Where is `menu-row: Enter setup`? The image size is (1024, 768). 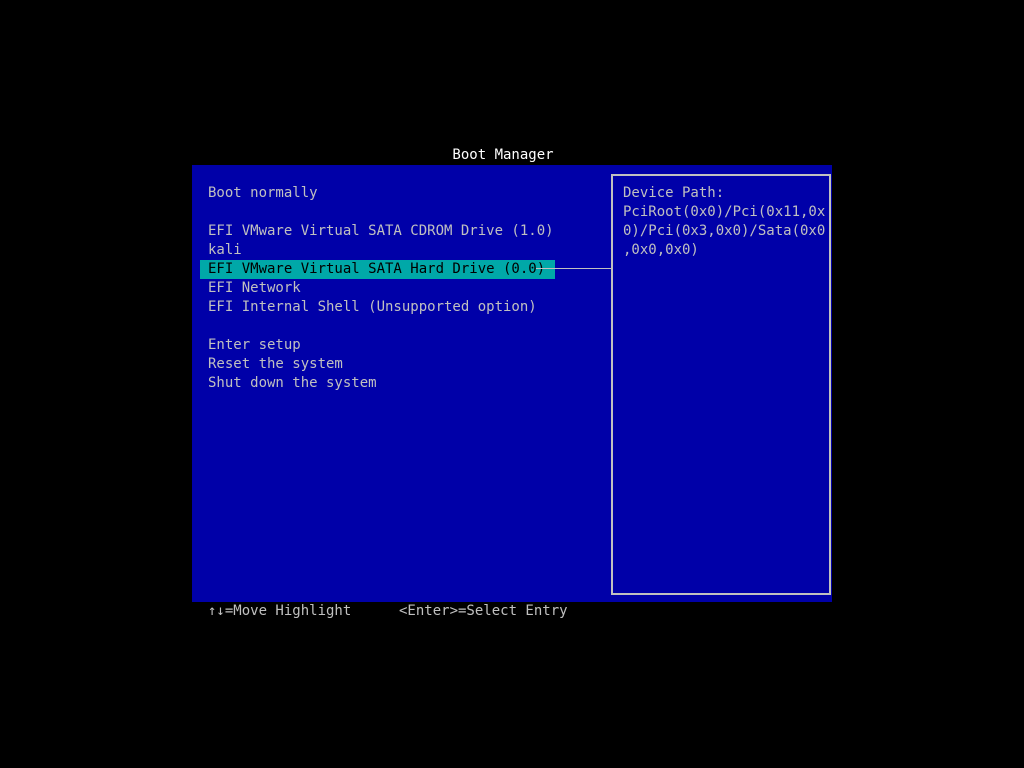
menu-row: Enter setup is located at coordinates (405, 345).